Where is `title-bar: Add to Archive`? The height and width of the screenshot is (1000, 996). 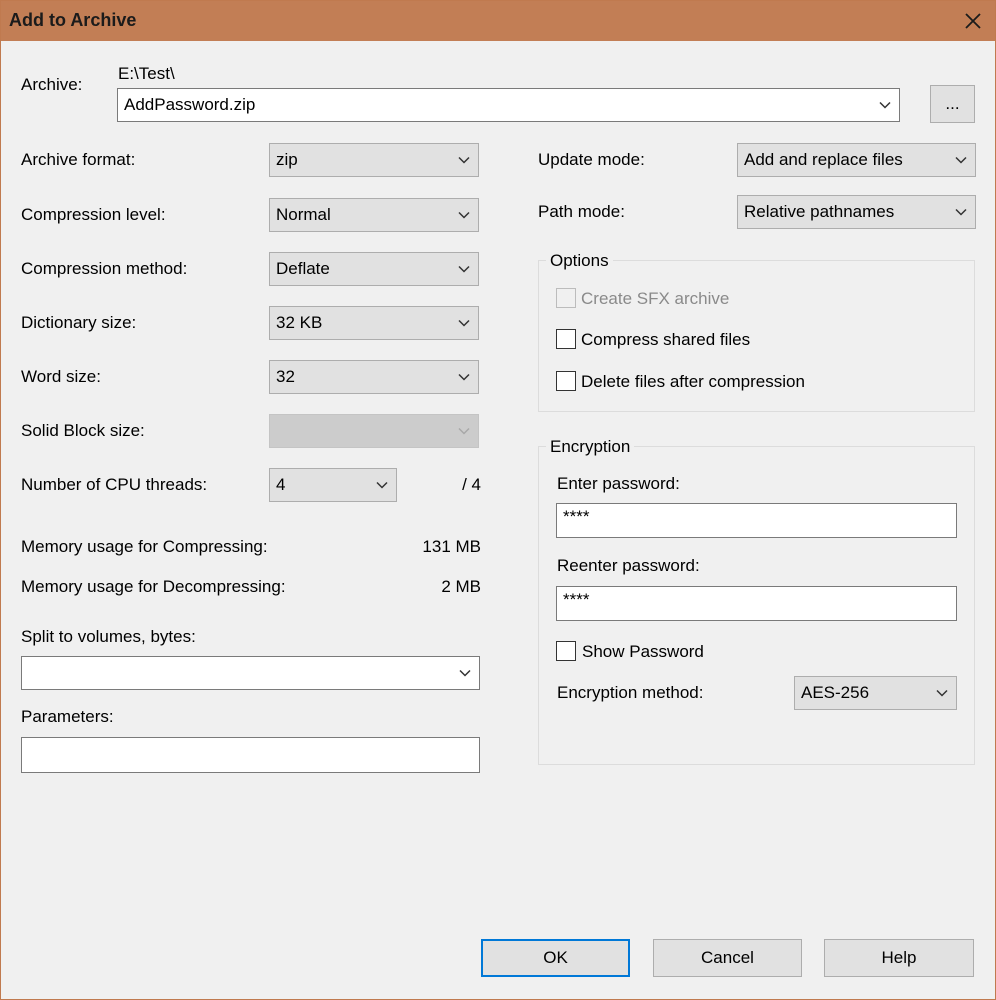
title-bar: Add to Archive is located at coordinates (498, 21).